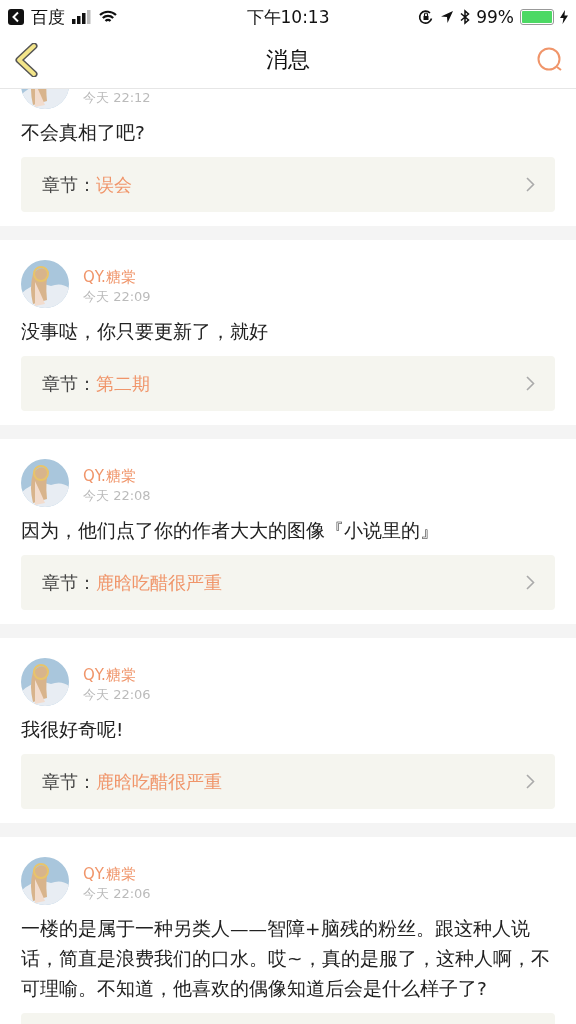 The image size is (576, 1024). Describe the element at coordinates (447, 17) in the screenshot. I see `location-icon` at that location.